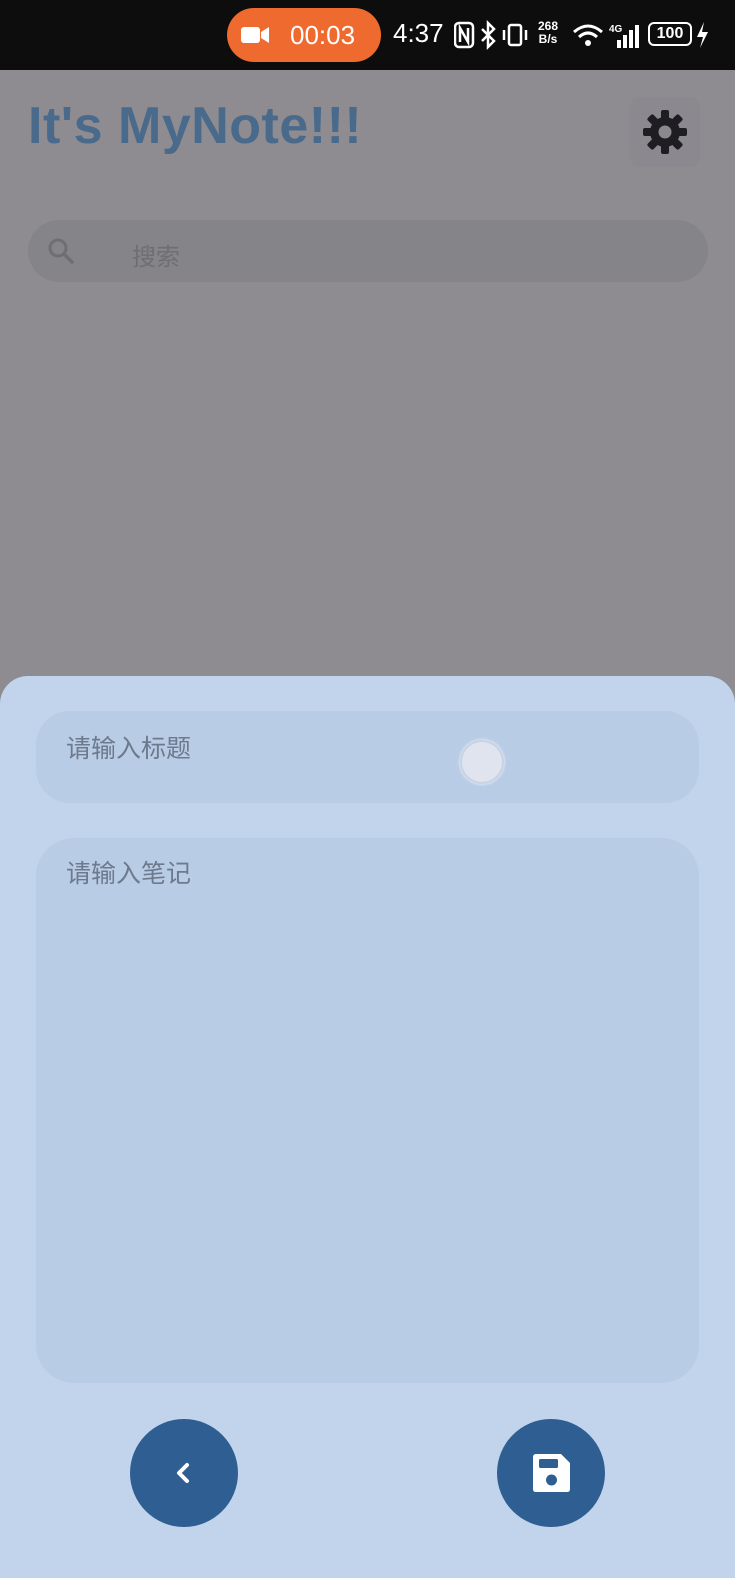 The width and height of the screenshot is (735, 1578). I want to click on title-placeholder: 请输入标题, so click(129, 748).